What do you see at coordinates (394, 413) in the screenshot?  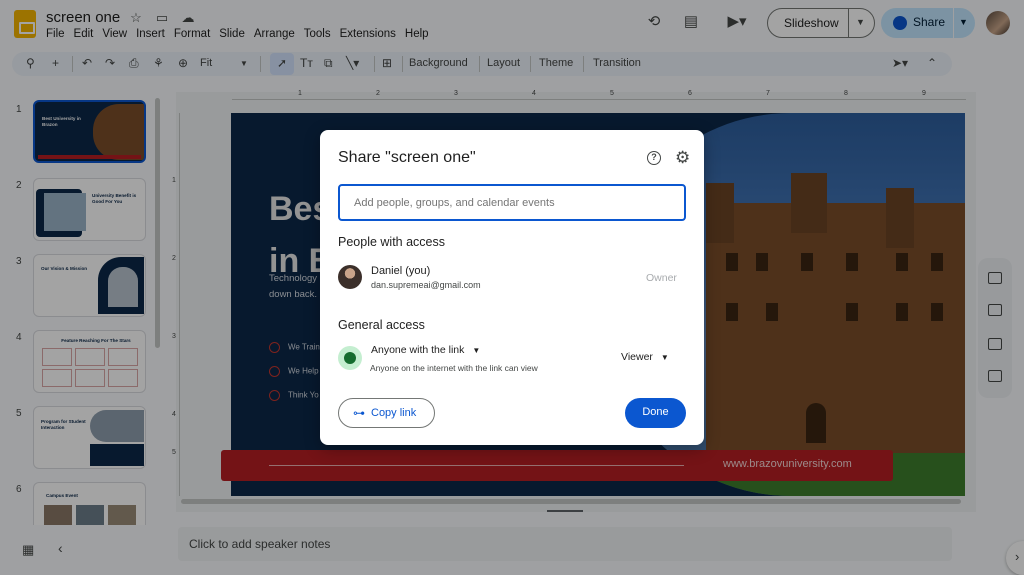 I see `copy-link-label: Copy link` at bounding box center [394, 413].